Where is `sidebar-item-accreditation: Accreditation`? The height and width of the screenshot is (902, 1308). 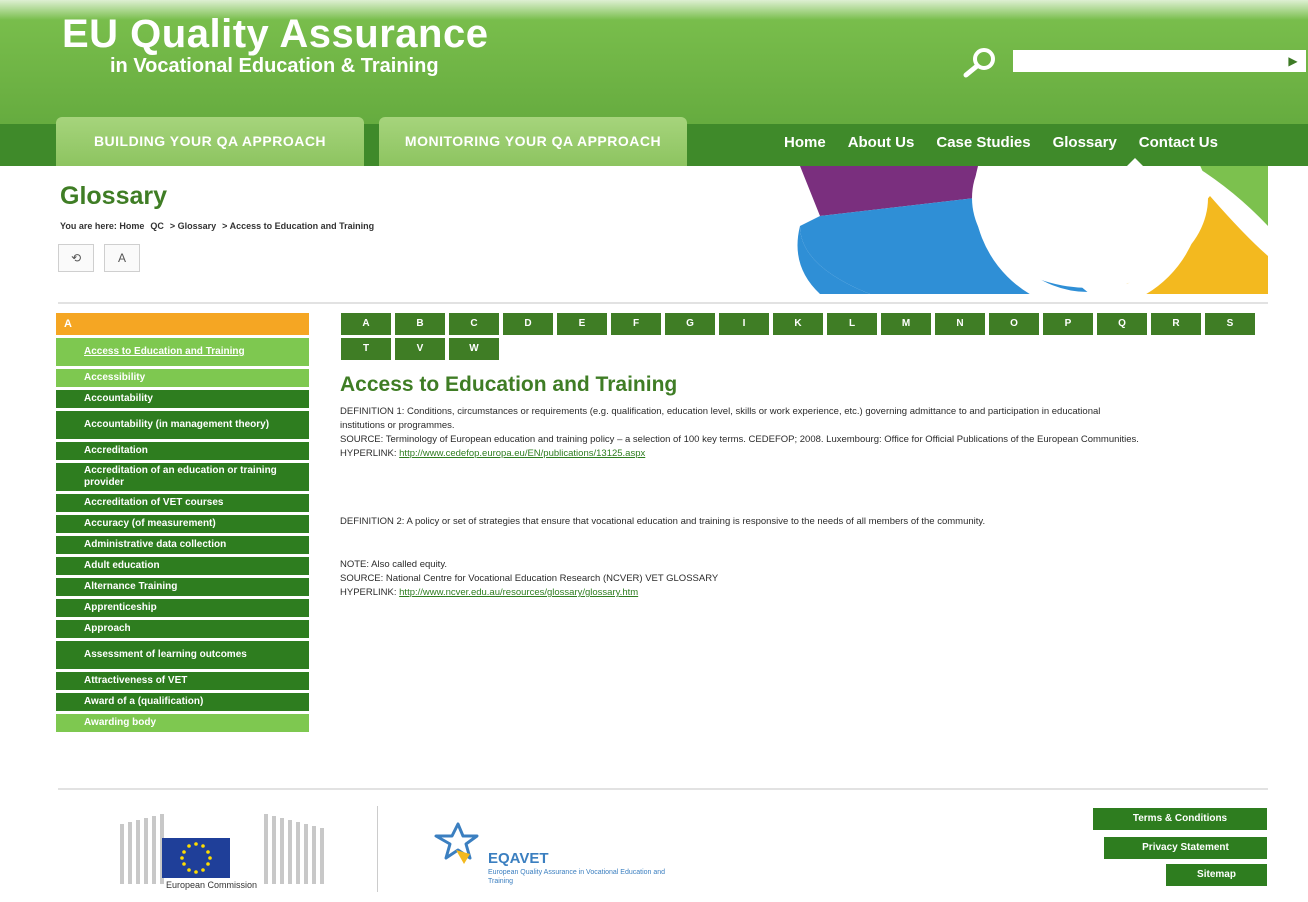 sidebar-item-accreditation: Accreditation is located at coordinates (182, 449).